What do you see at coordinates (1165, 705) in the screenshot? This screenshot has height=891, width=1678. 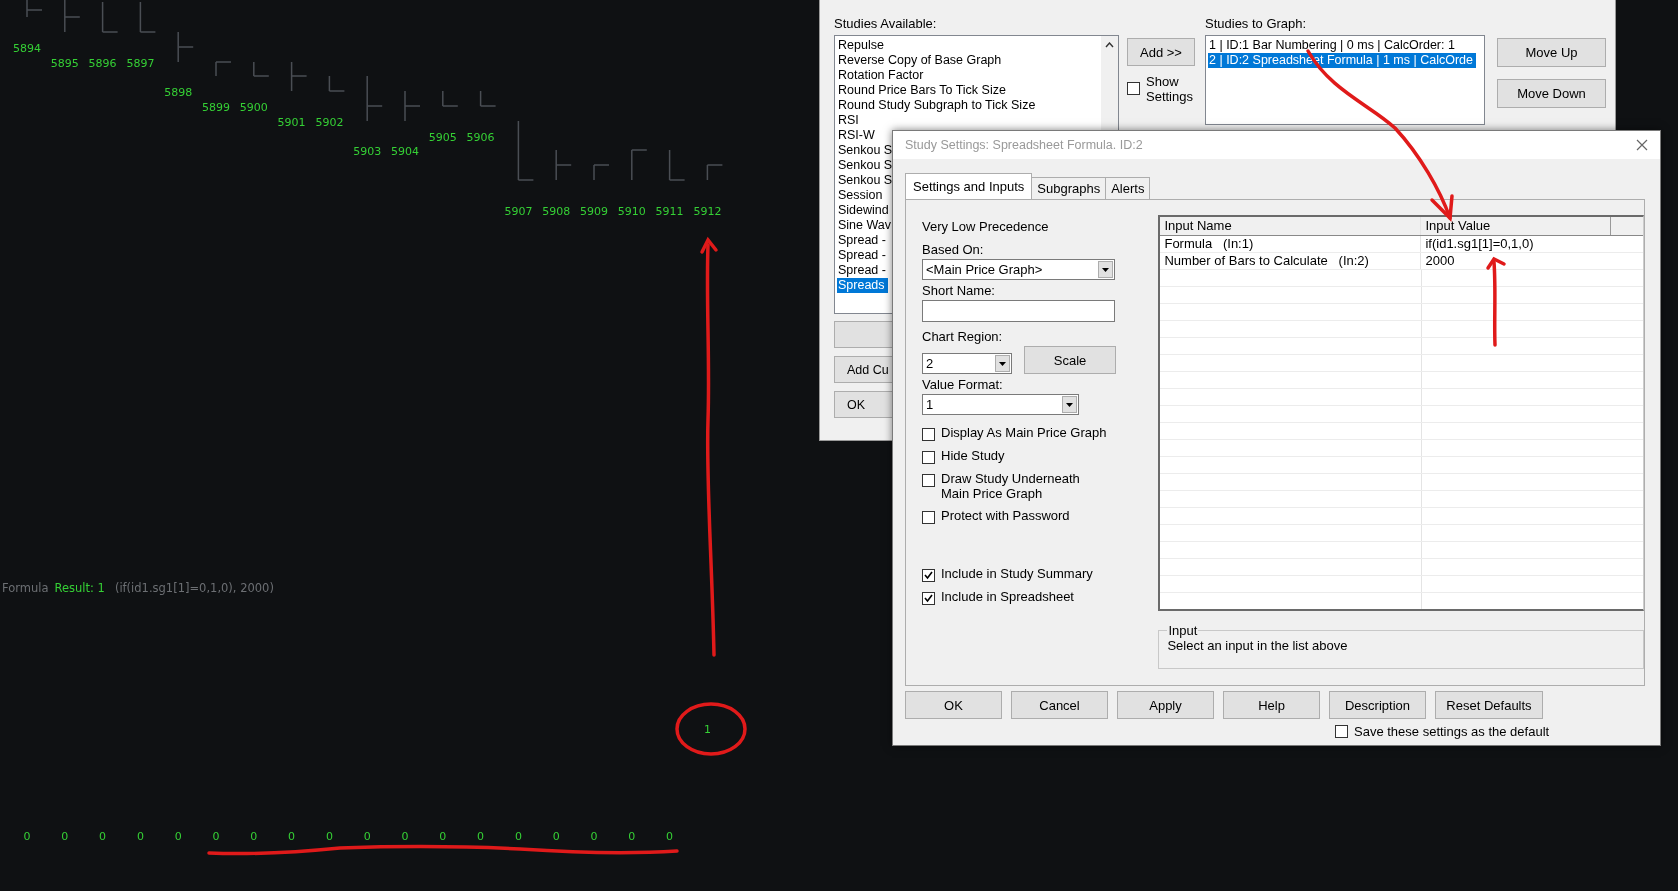 I see `dialog-button: Apply` at bounding box center [1165, 705].